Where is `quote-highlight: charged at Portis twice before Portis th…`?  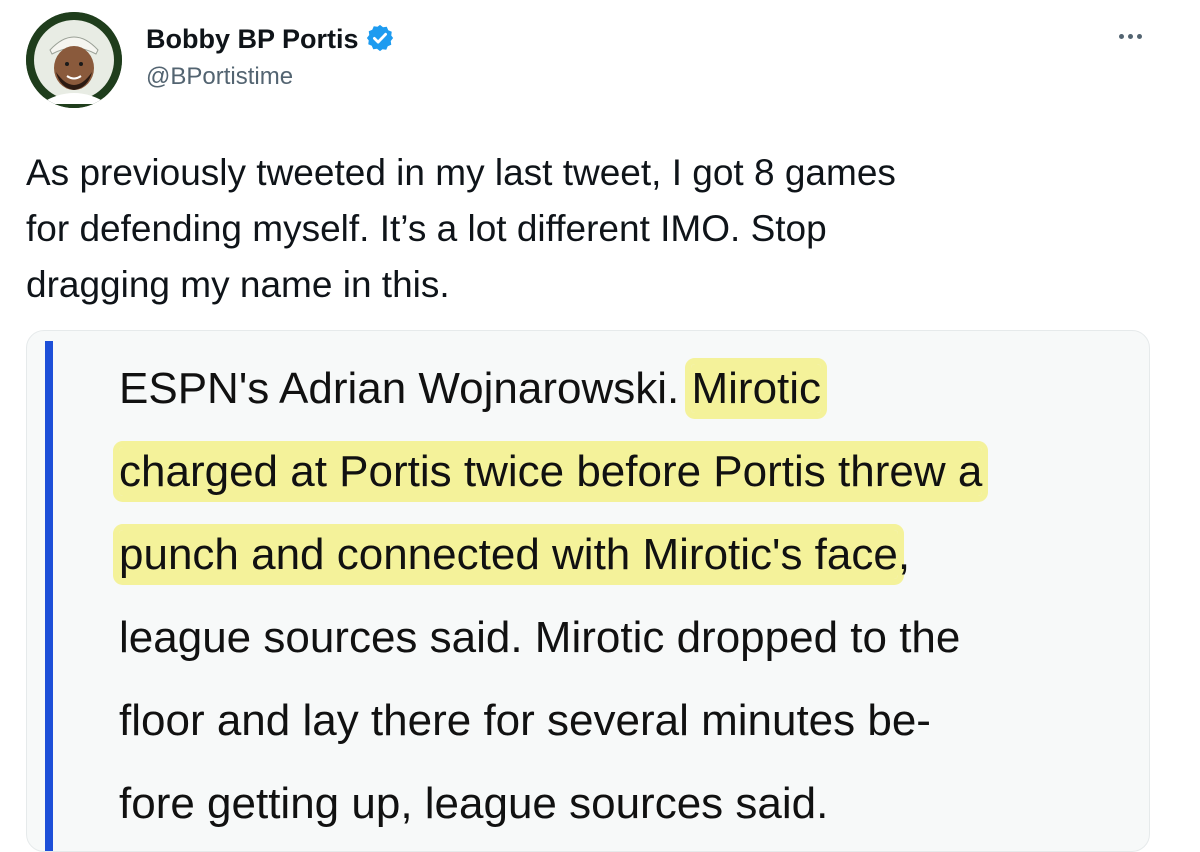 quote-highlight: charged at Portis twice before Portis th… is located at coordinates (551, 471).